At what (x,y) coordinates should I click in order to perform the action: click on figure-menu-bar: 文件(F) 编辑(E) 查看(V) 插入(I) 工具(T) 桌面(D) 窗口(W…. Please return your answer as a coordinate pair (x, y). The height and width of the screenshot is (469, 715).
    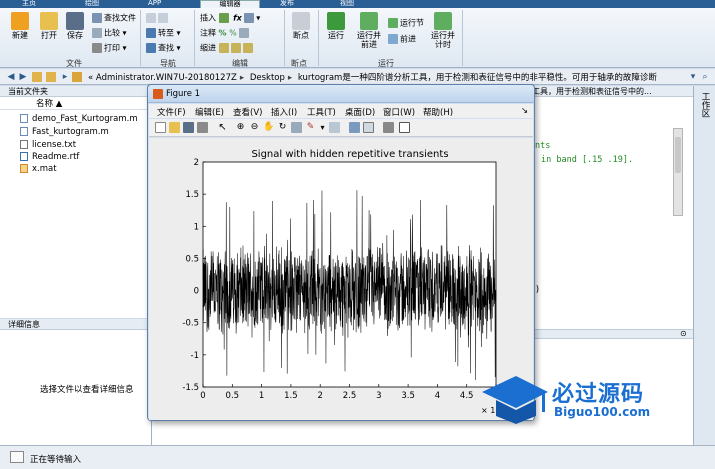
    Looking at the image, I should click on (341, 111).